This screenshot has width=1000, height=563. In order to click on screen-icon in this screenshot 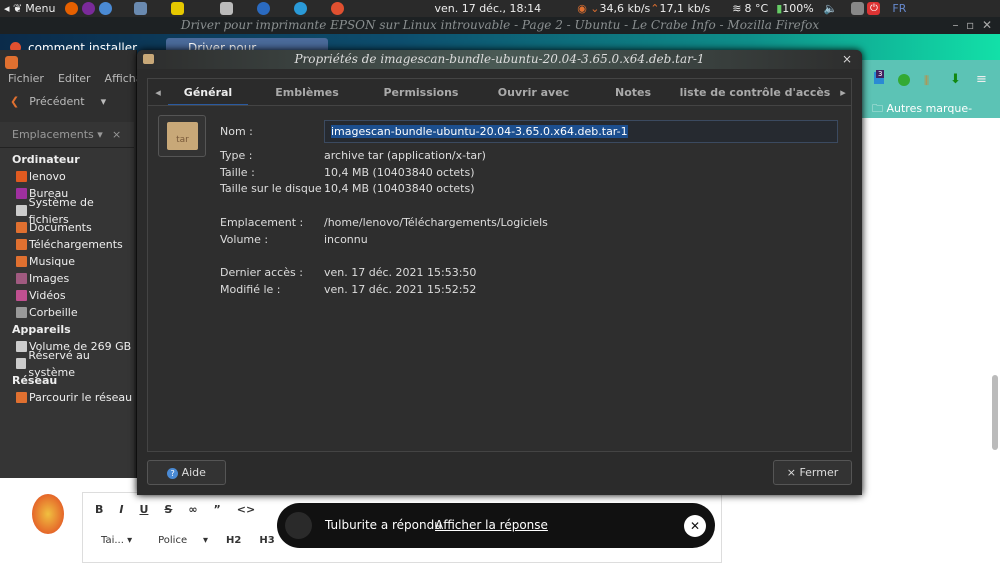, I will do `click(141, 8)`.